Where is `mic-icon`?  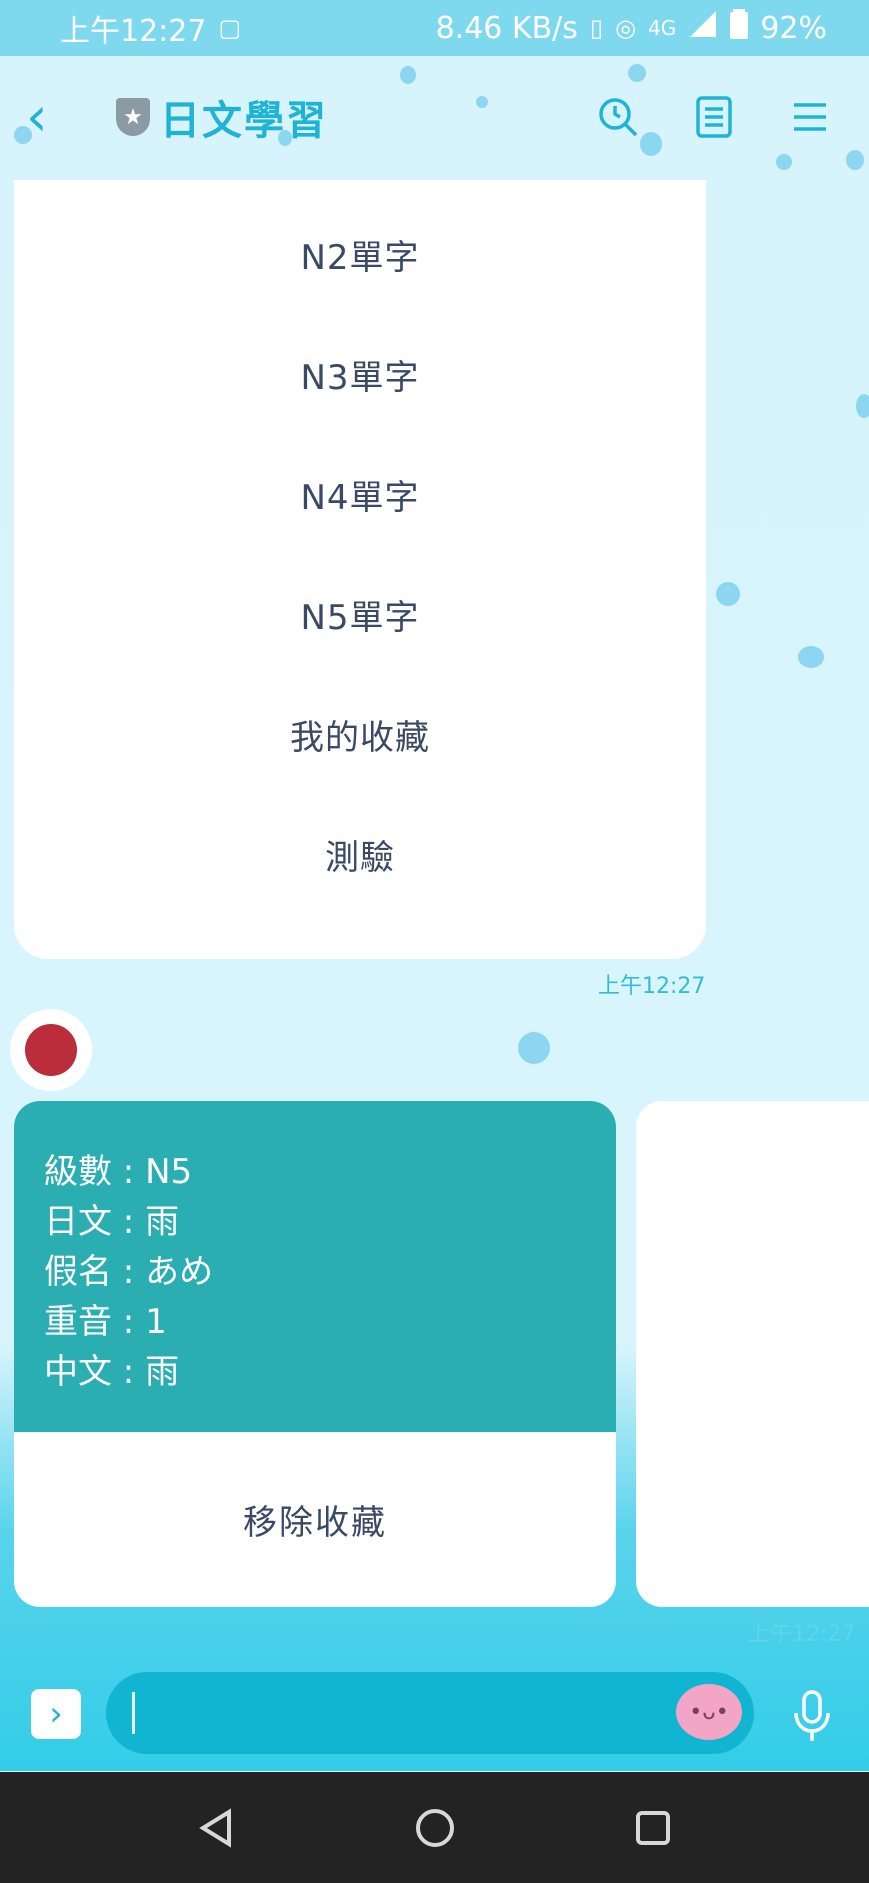 mic-icon is located at coordinates (812, 1716).